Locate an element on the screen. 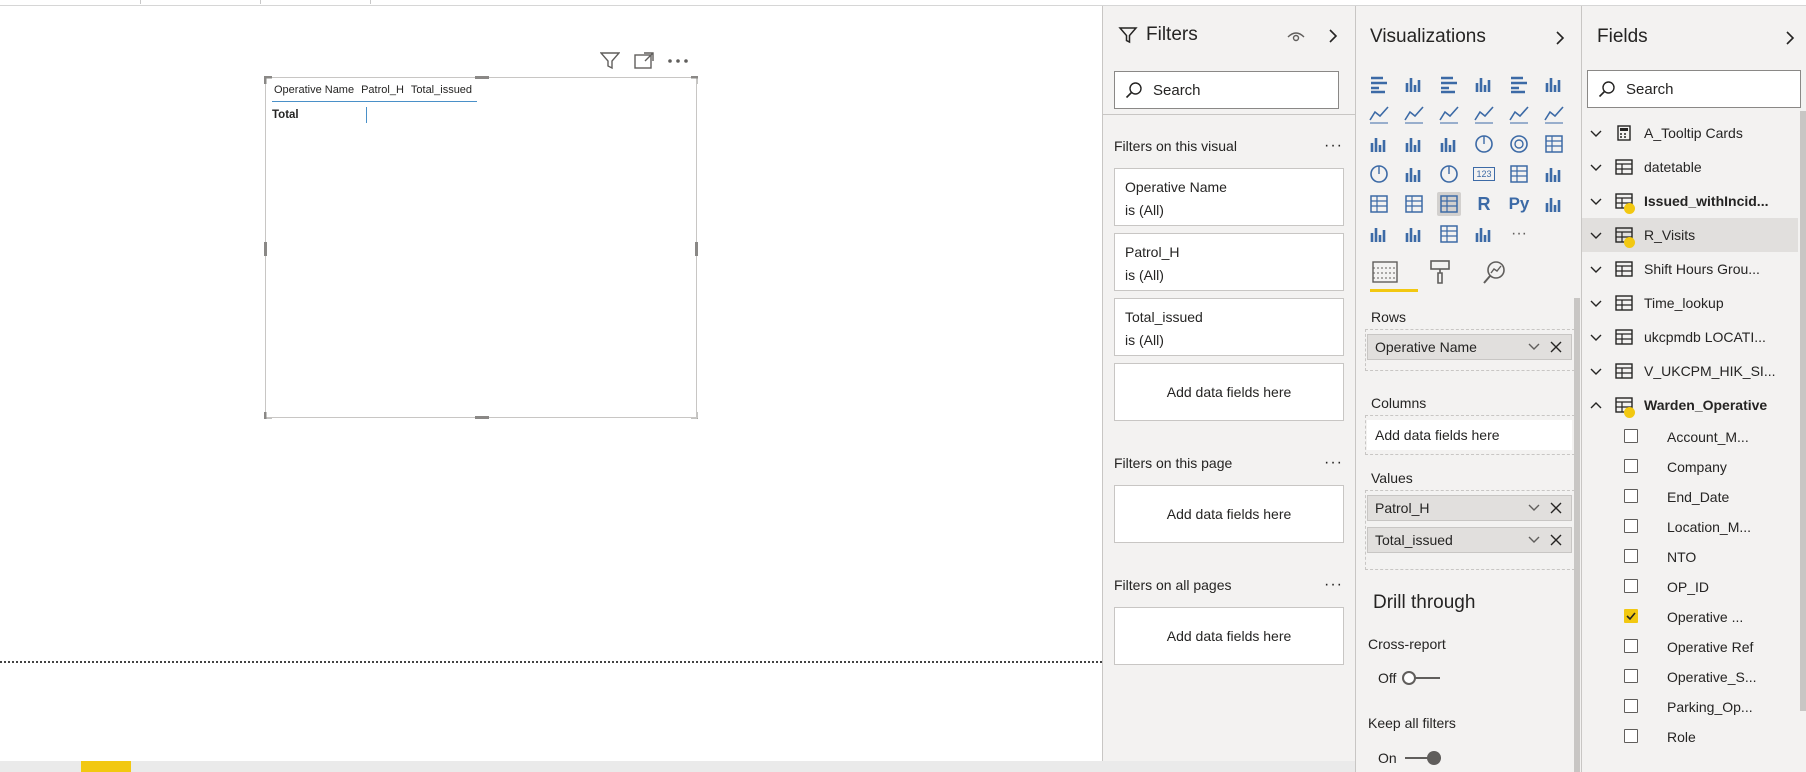 The image size is (1806, 772). visualizations-scrollbar is located at coordinates (1577, 535).